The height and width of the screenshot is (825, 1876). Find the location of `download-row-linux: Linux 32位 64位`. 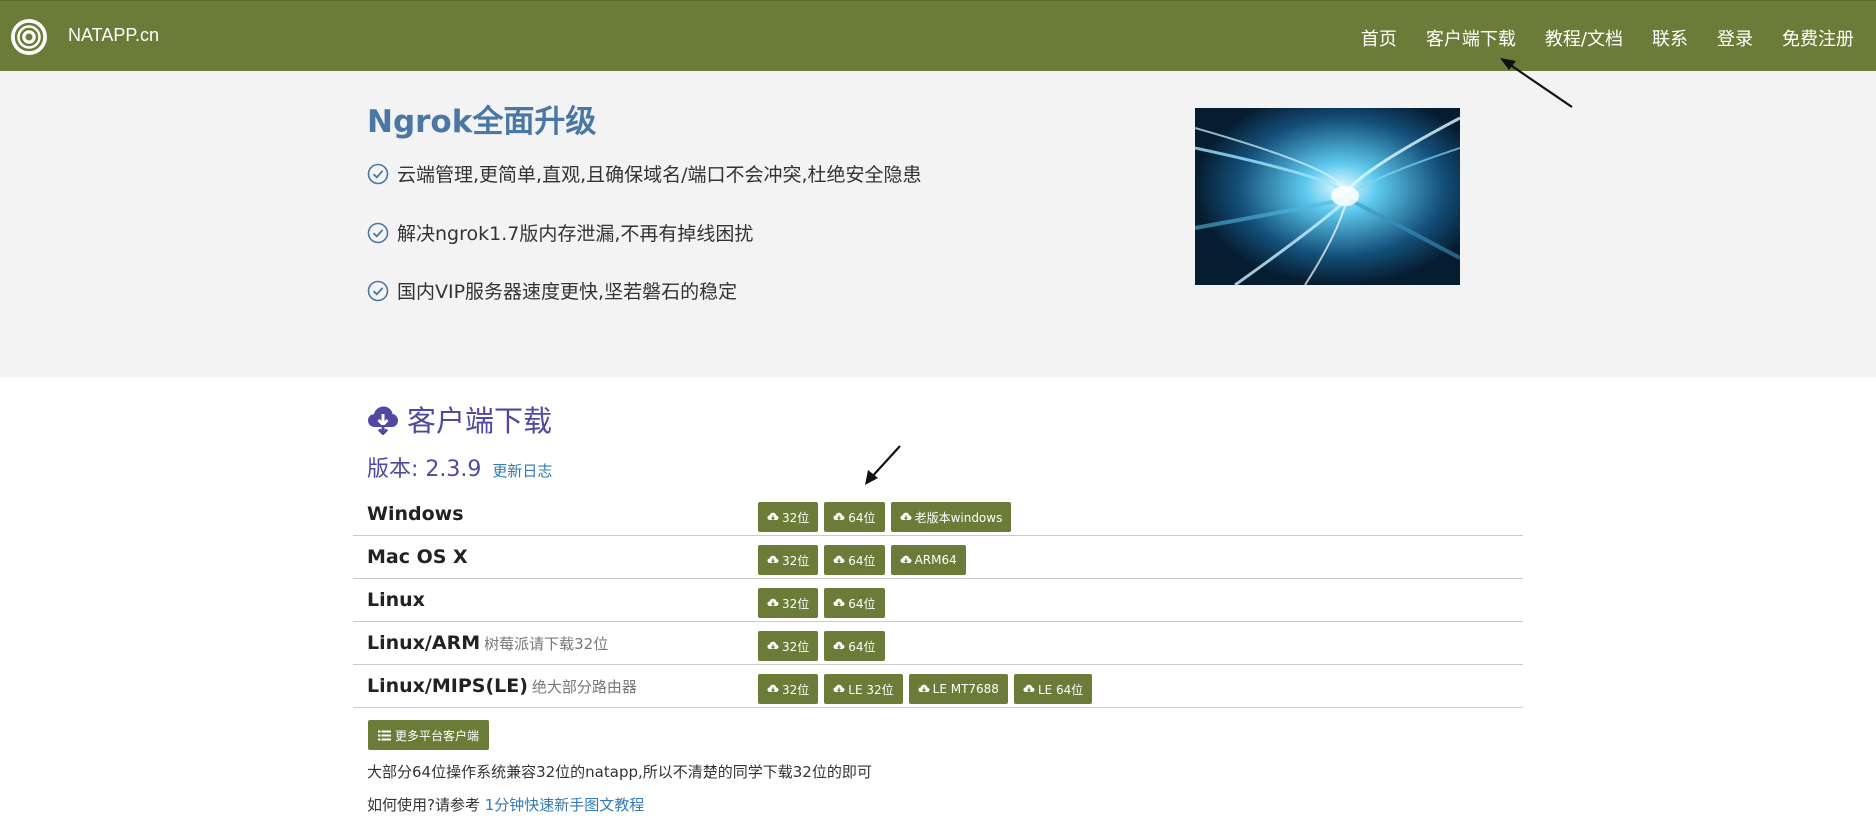

download-row-linux: Linux 32位 64位 is located at coordinates (938, 600).